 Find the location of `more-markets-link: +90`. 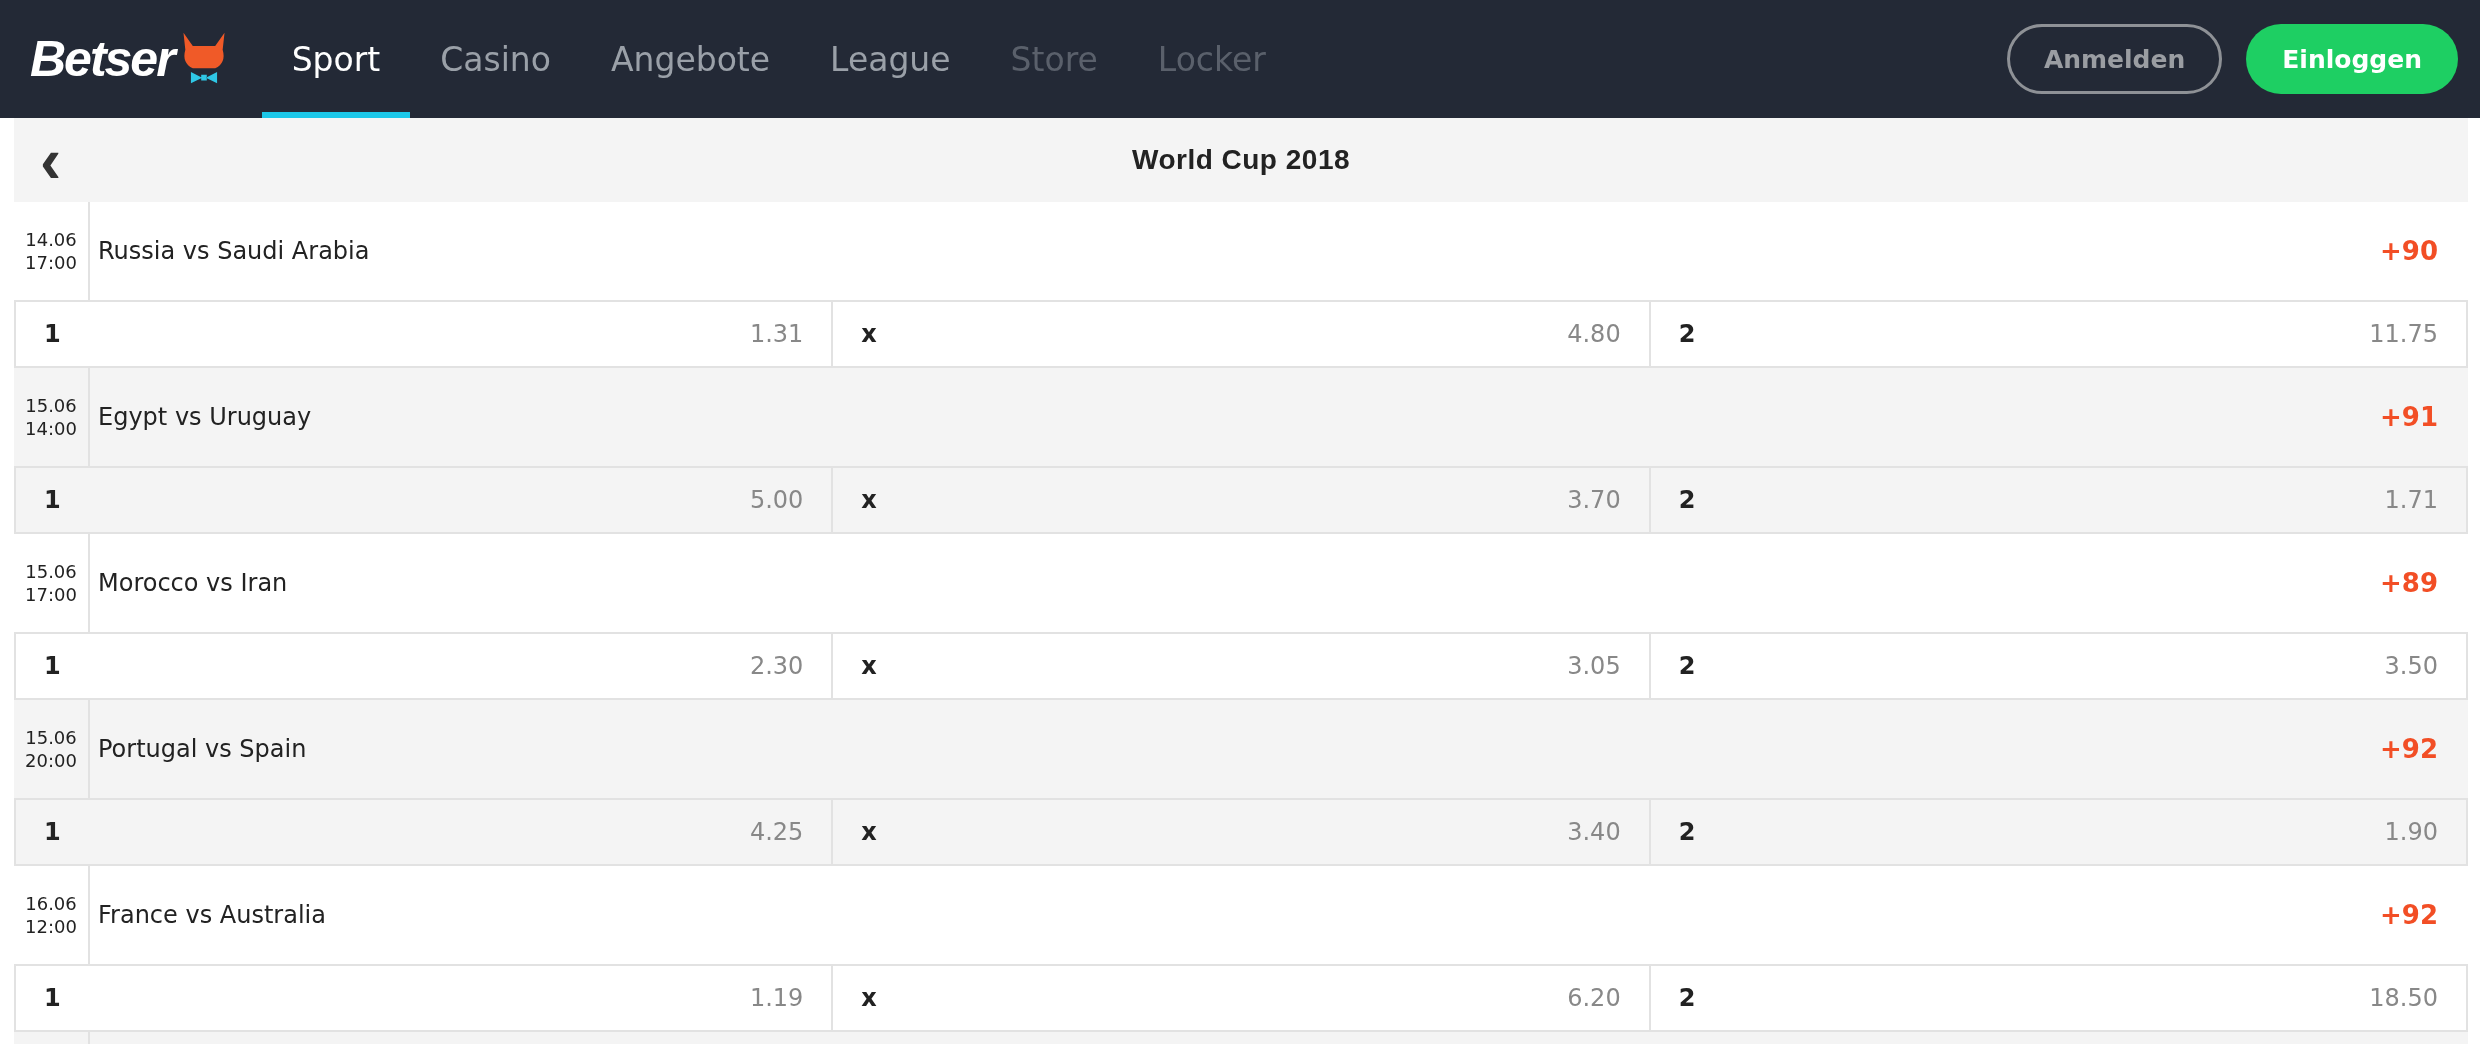

more-markets-link: +90 is located at coordinates (2424, 251).